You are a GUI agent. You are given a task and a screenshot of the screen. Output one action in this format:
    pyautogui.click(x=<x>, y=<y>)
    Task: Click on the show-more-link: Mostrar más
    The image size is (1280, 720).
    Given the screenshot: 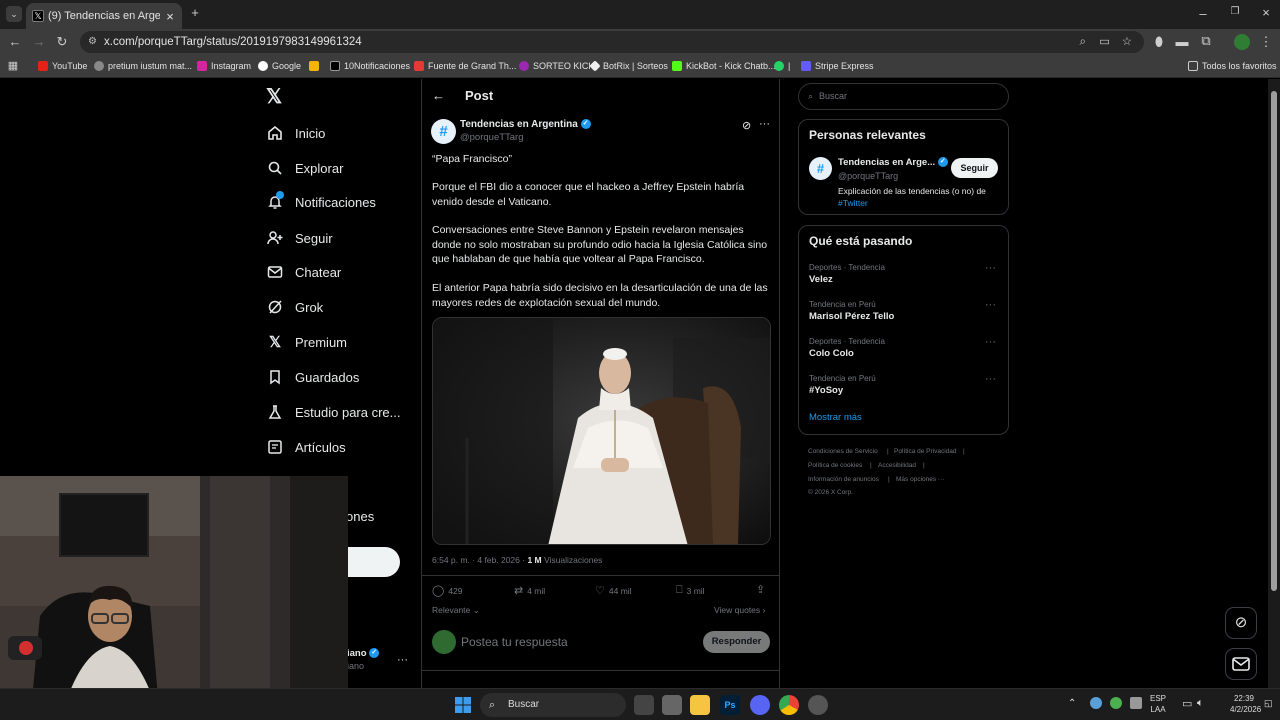 What is the action you would take?
    pyautogui.click(x=835, y=417)
    